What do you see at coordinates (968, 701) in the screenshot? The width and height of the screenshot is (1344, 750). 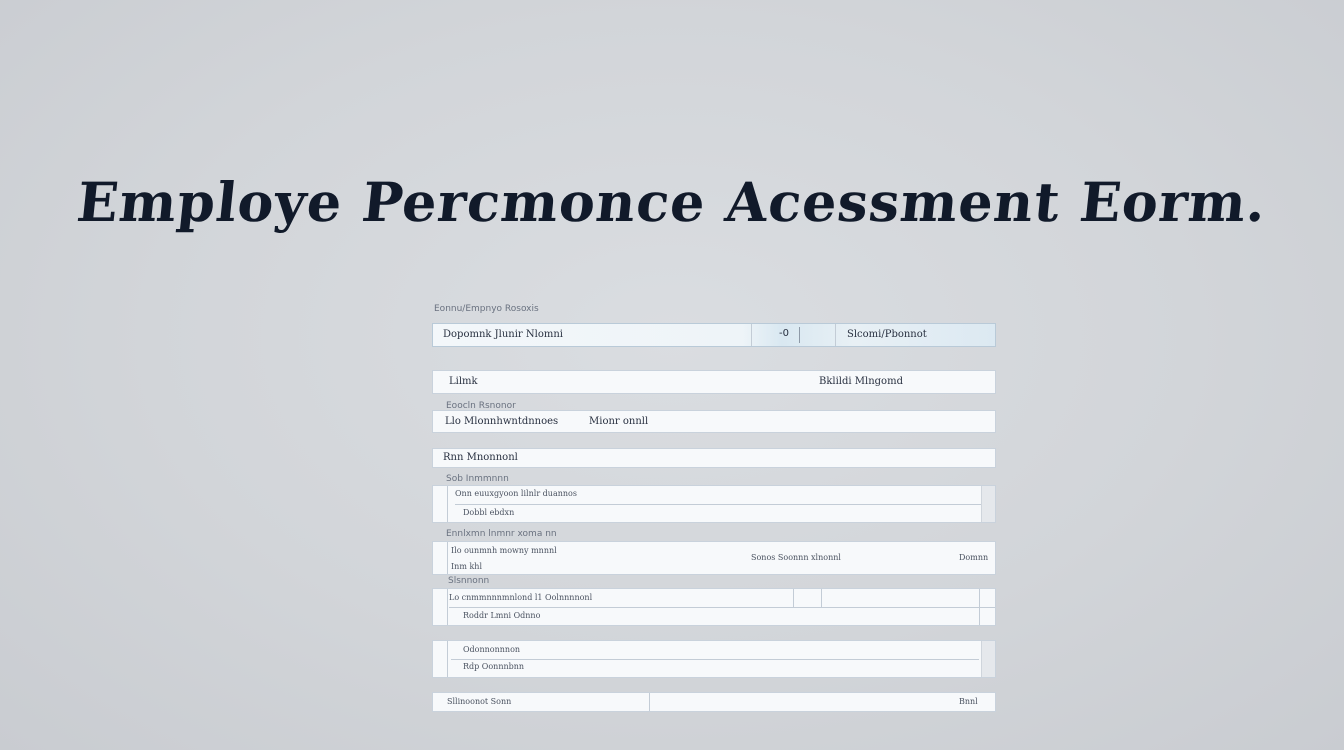 I see `submit-button: Bnnl` at bounding box center [968, 701].